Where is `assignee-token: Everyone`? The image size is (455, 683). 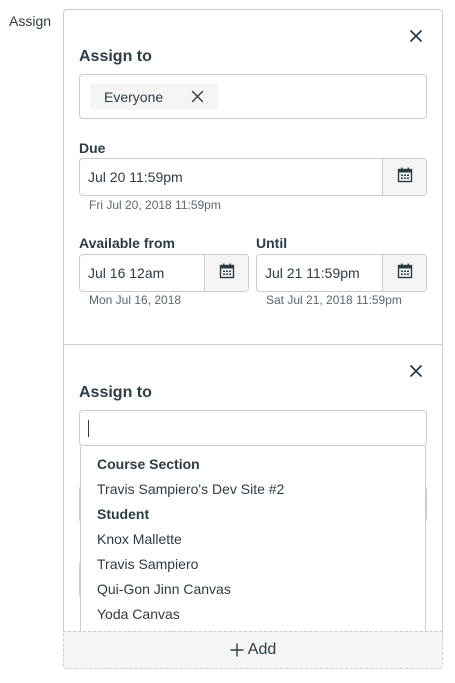 assignee-token: Everyone is located at coordinates (154, 96).